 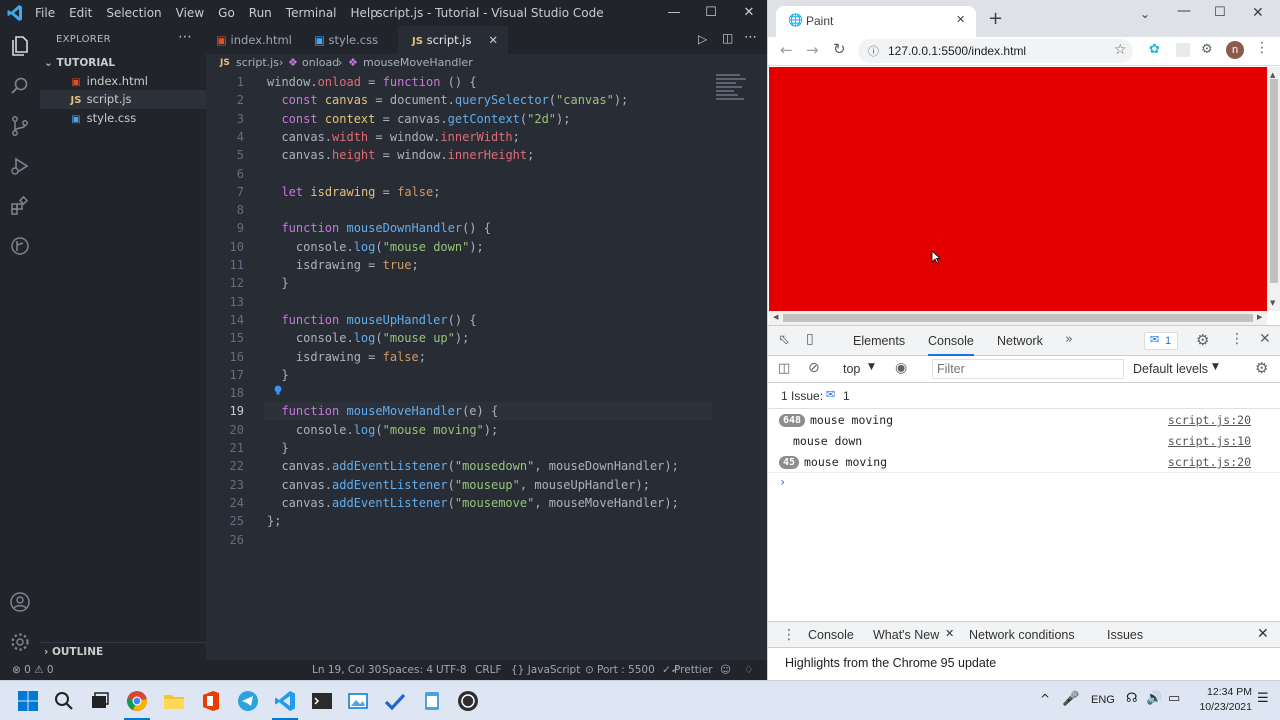 I want to click on tab-elements: Elements, so click(x=879, y=341).